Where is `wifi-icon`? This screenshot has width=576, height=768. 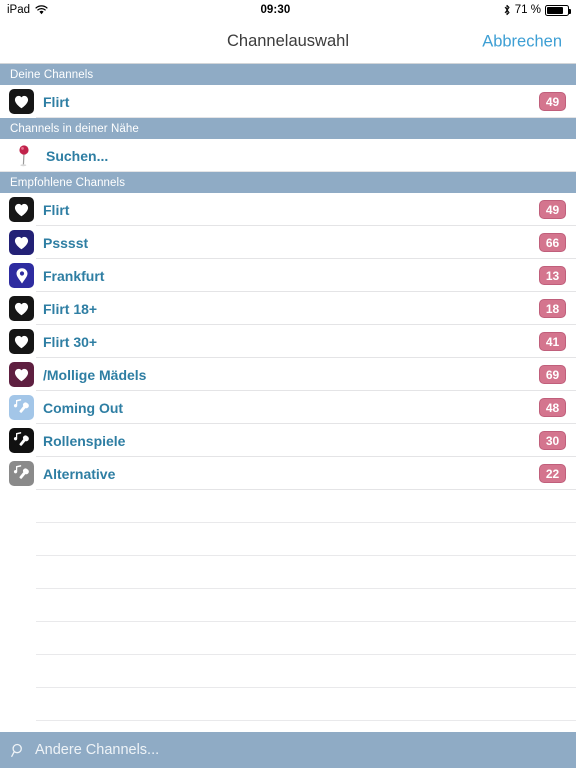 wifi-icon is located at coordinates (41, 10).